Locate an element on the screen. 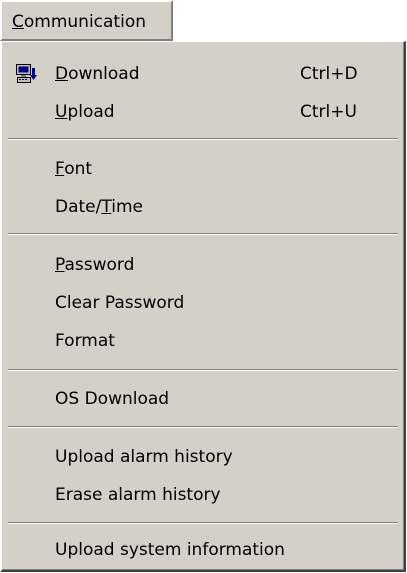 This screenshot has height=573, width=407. menu-item-download-label: Download is located at coordinates (97, 74).